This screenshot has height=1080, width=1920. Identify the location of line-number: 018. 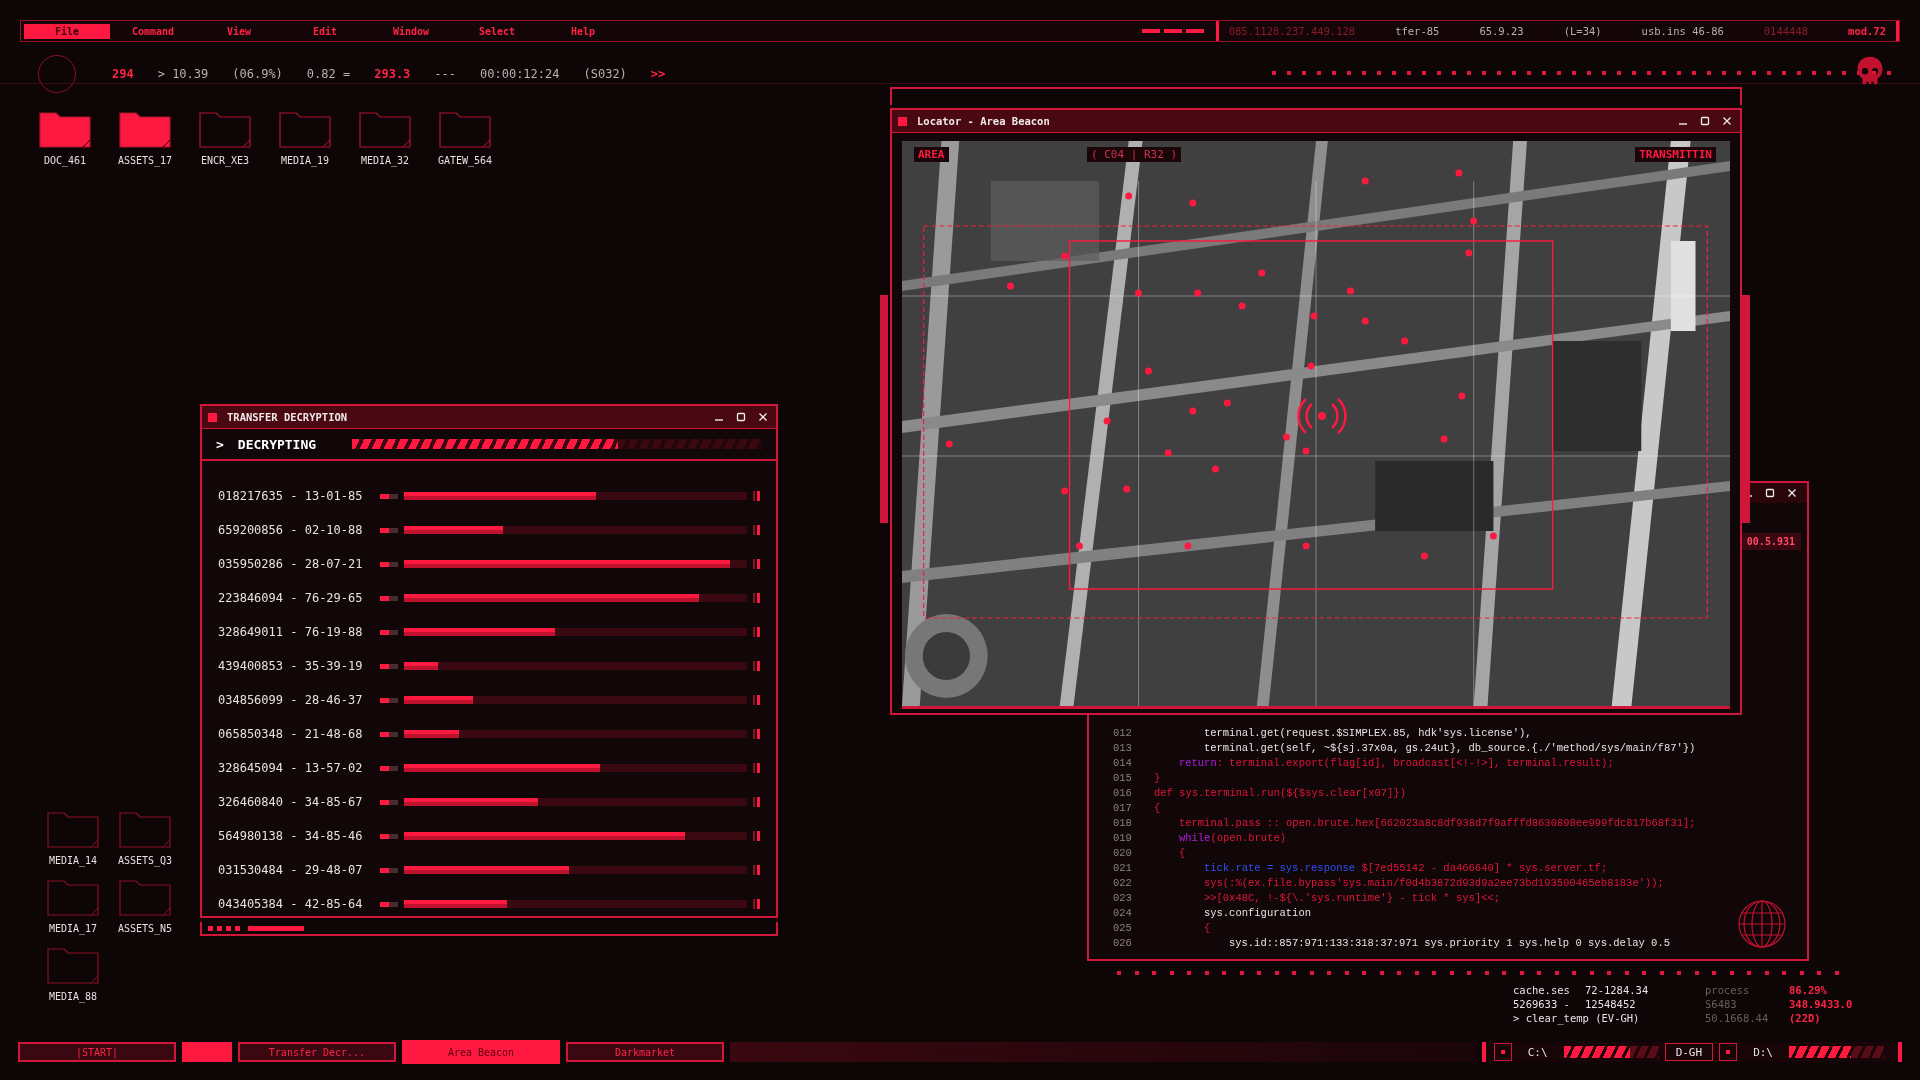
(1122, 822).